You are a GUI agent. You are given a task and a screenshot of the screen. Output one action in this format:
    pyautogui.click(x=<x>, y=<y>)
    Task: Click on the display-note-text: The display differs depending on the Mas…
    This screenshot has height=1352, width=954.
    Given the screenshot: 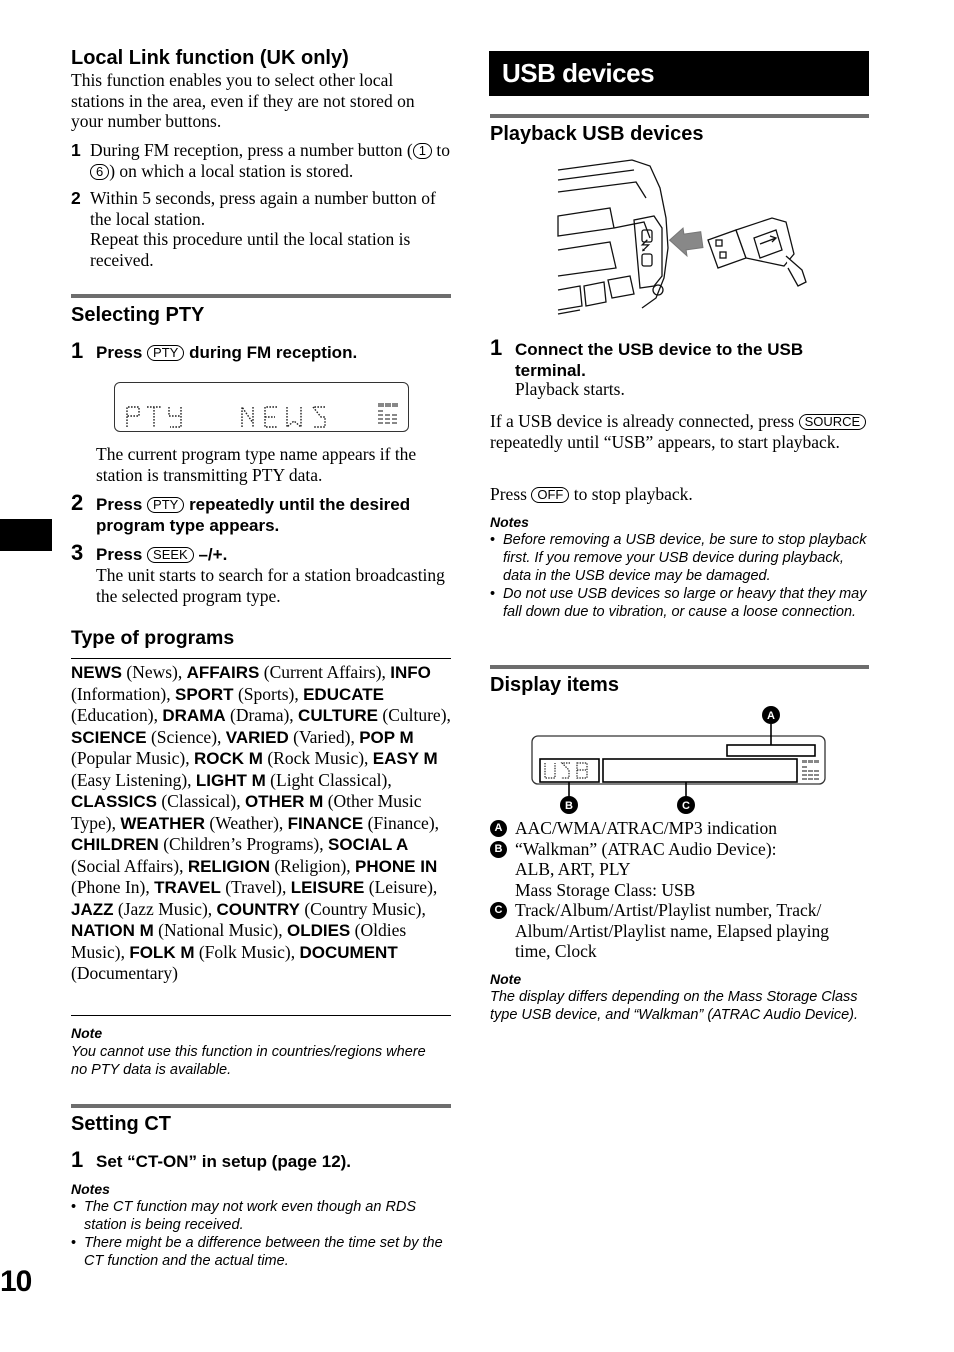 What is the action you would take?
    pyautogui.click(x=674, y=1006)
    